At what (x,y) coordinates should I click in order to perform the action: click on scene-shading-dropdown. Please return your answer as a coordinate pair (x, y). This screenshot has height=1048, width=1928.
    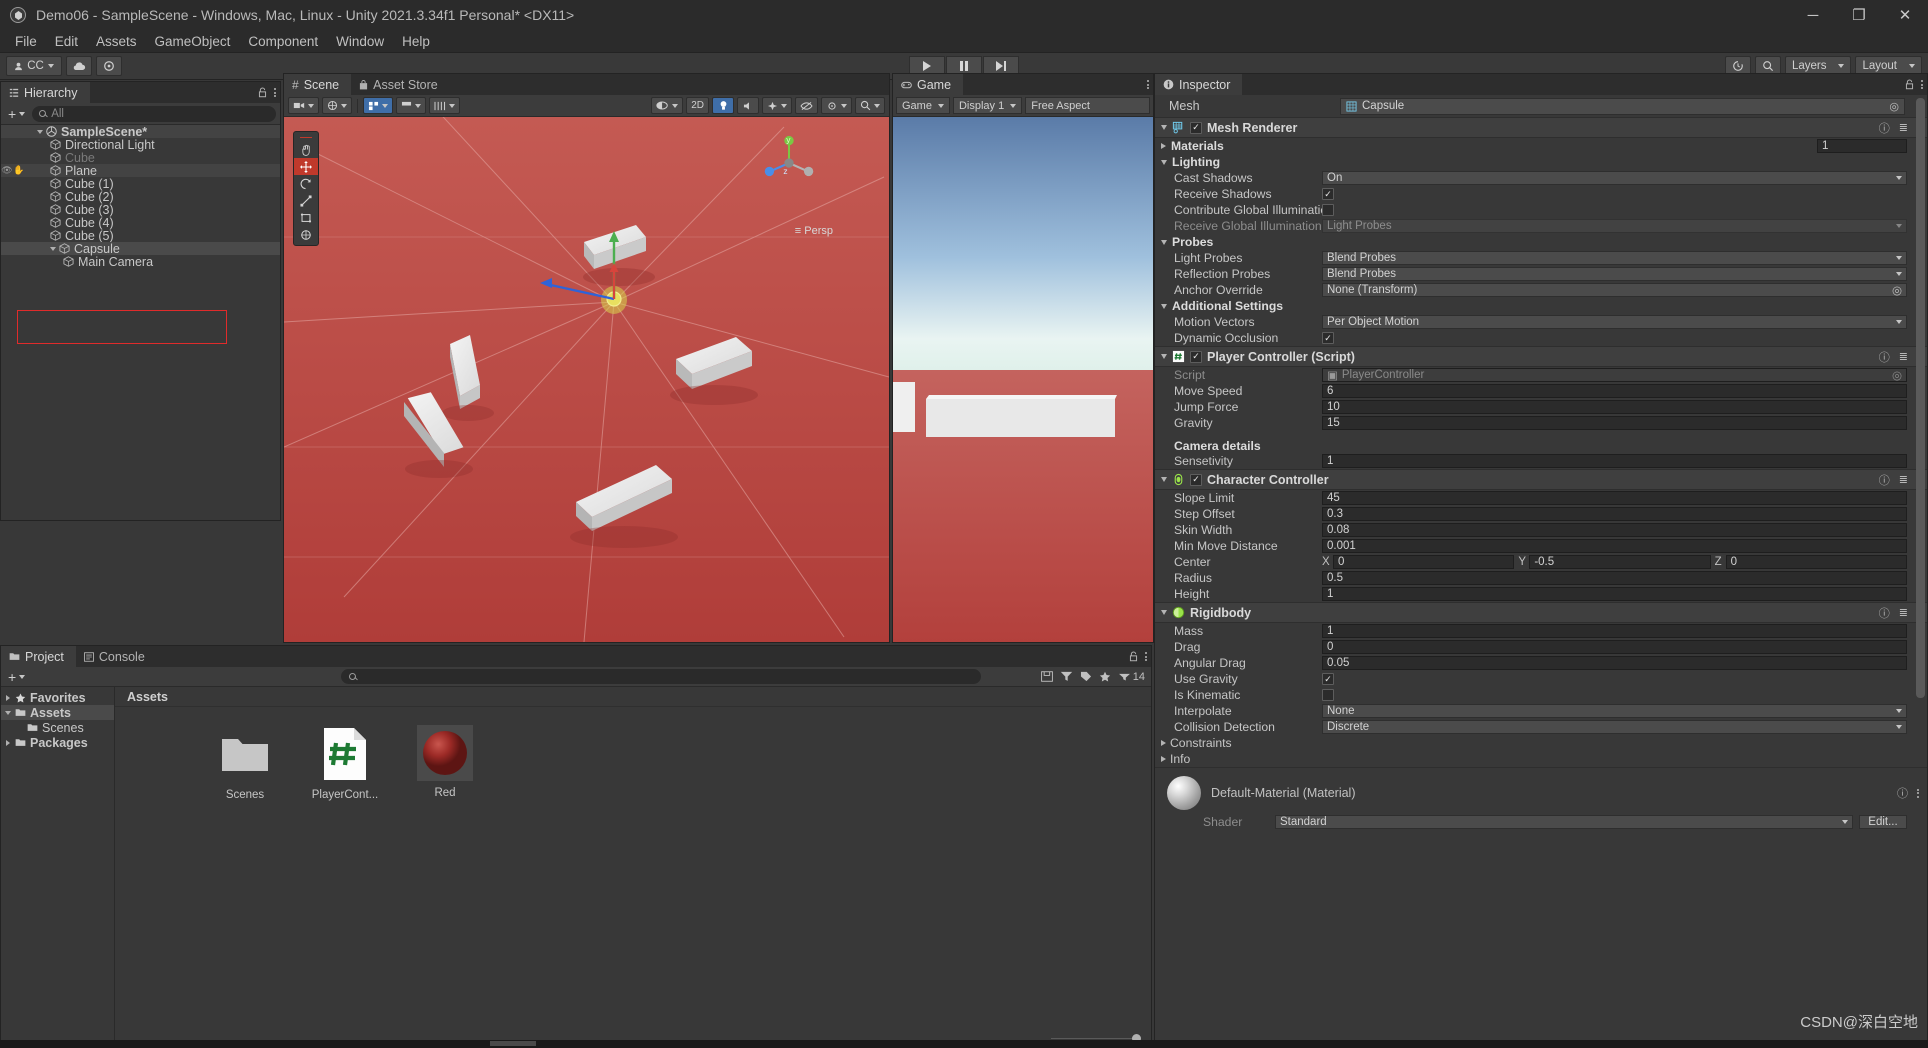
    Looking at the image, I should click on (667, 105).